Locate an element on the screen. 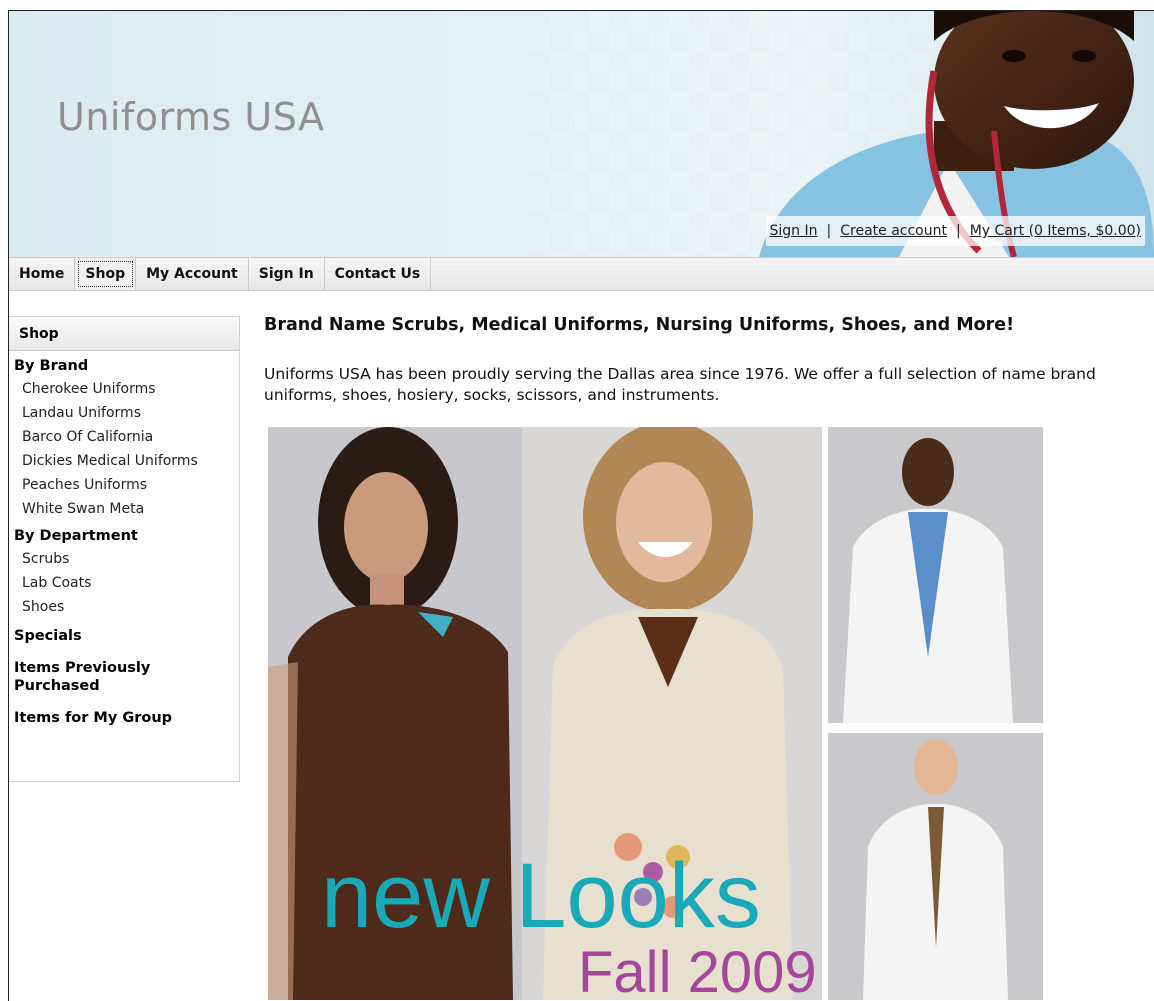 The image size is (1154, 1001). create-account-link: Create account is located at coordinates (893, 231).